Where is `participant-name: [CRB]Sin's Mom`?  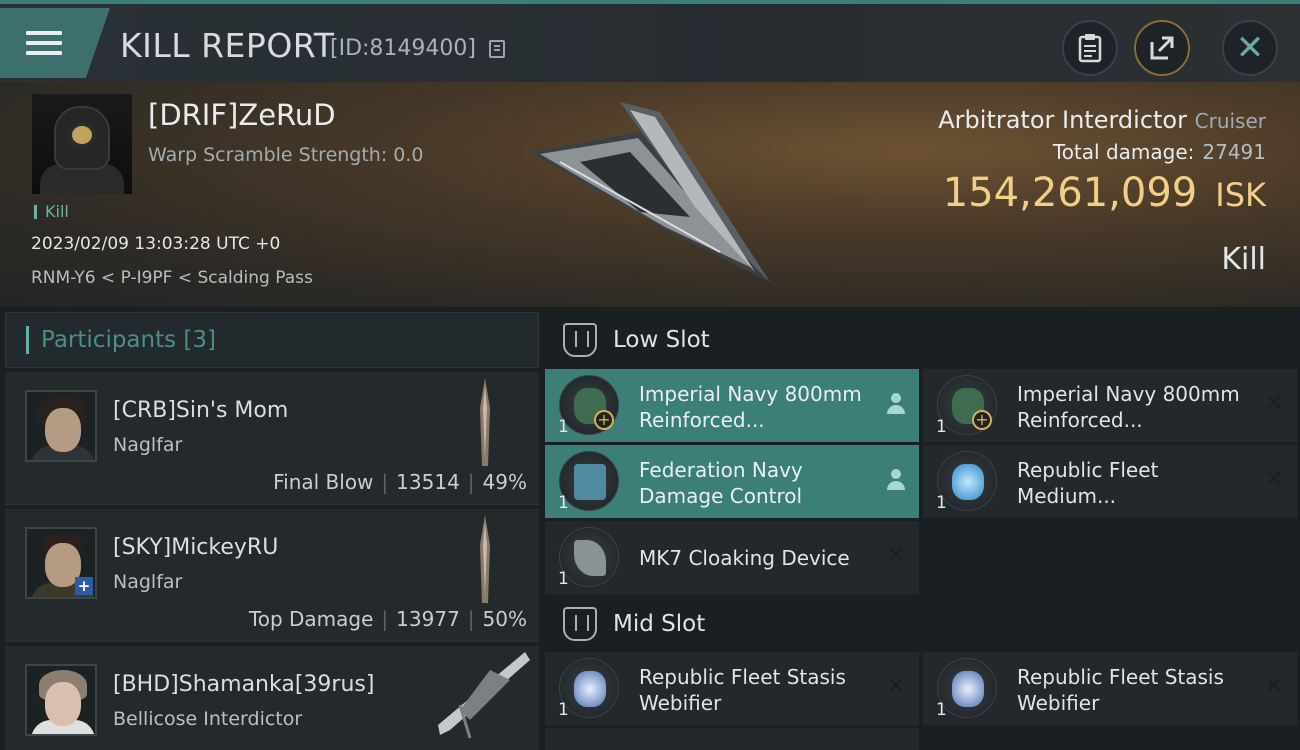
participant-name: [CRB]Sin's Mom is located at coordinates (201, 410).